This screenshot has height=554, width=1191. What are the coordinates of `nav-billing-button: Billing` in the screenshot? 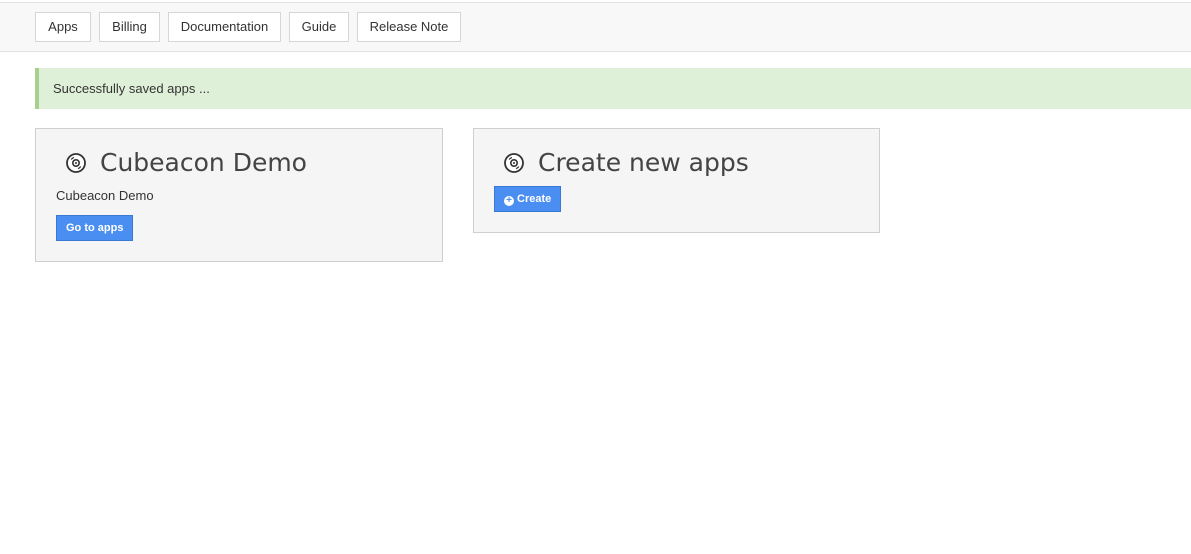 It's located at (129, 27).